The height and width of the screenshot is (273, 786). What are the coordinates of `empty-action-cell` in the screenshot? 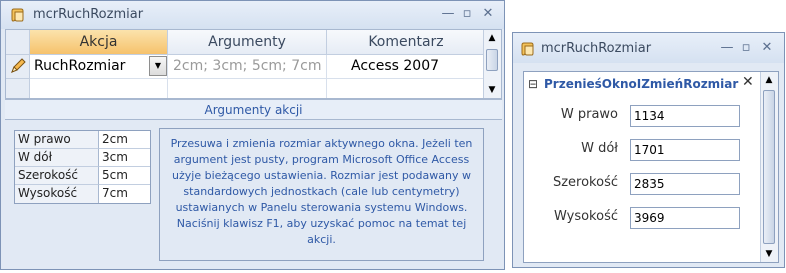 It's located at (99, 88).